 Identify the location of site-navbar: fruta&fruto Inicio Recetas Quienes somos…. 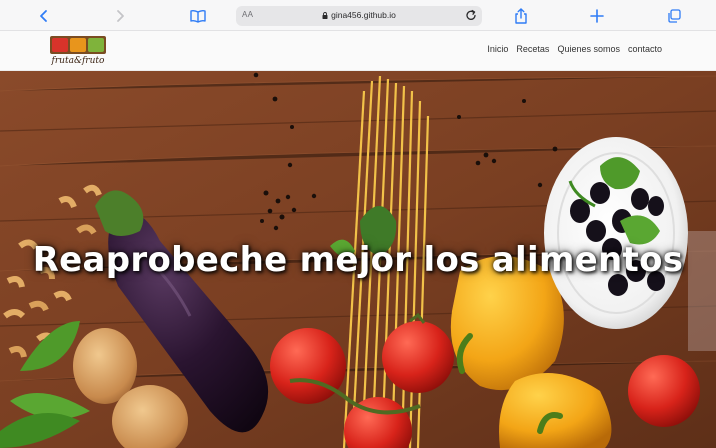
(358, 51).